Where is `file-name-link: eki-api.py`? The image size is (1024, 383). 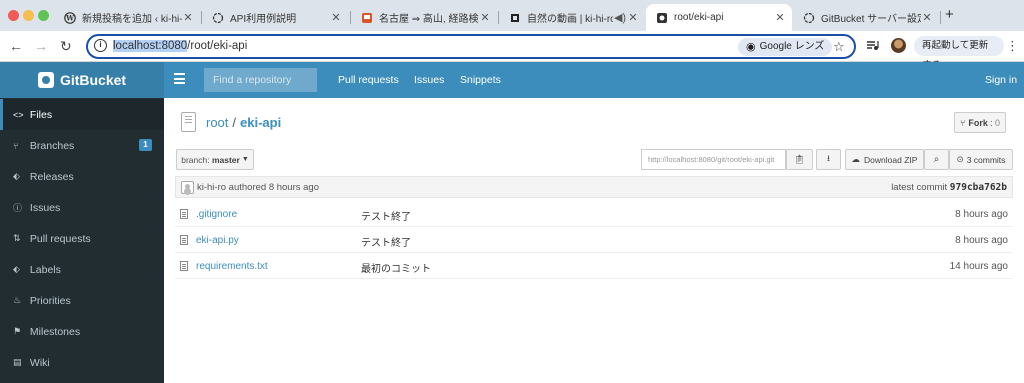
file-name-link: eki-api.py is located at coordinates (217, 240).